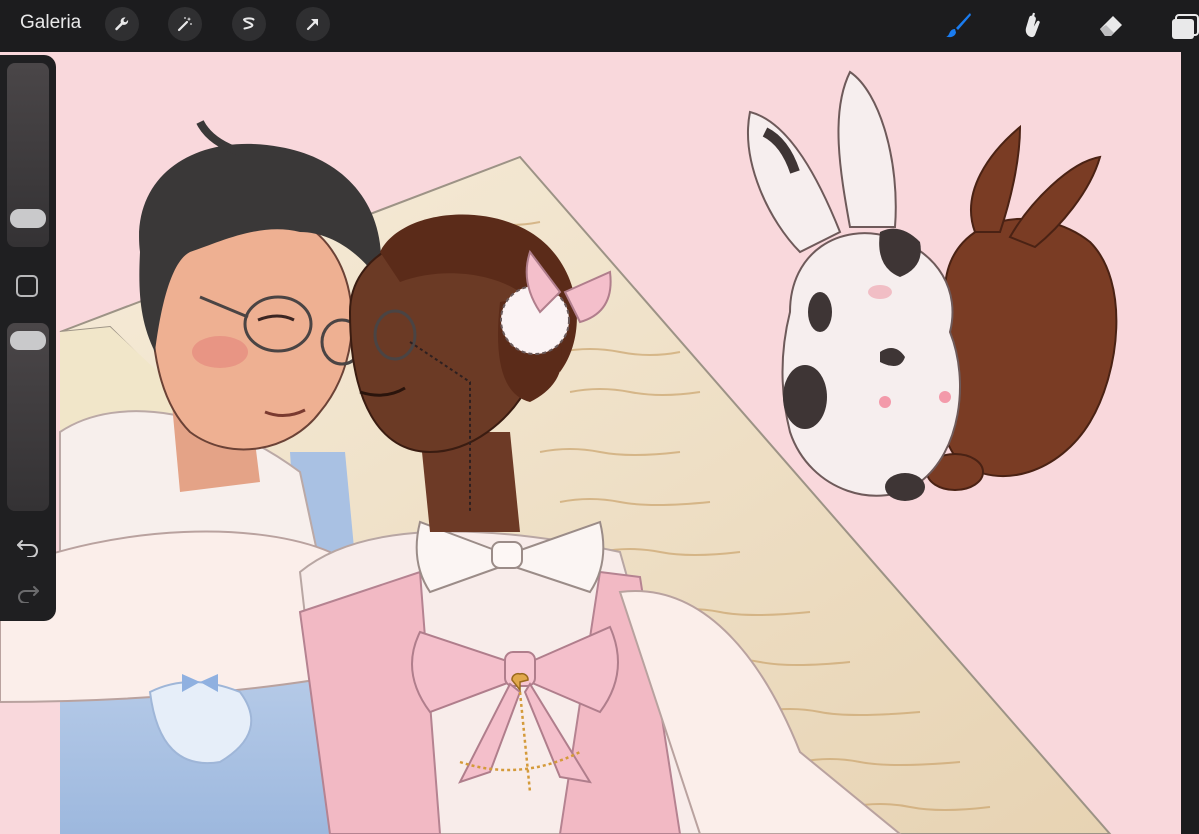 The width and height of the screenshot is (1199, 834). Describe the element at coordinates (28, 593) in the screenshot. I see `redo-icon` at that location.